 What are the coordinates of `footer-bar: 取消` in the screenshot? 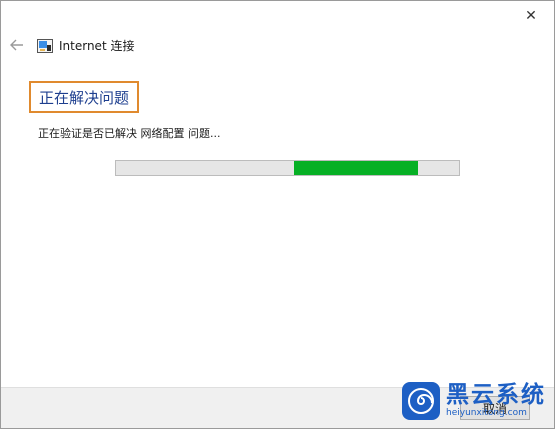 It's located at (277, 407).